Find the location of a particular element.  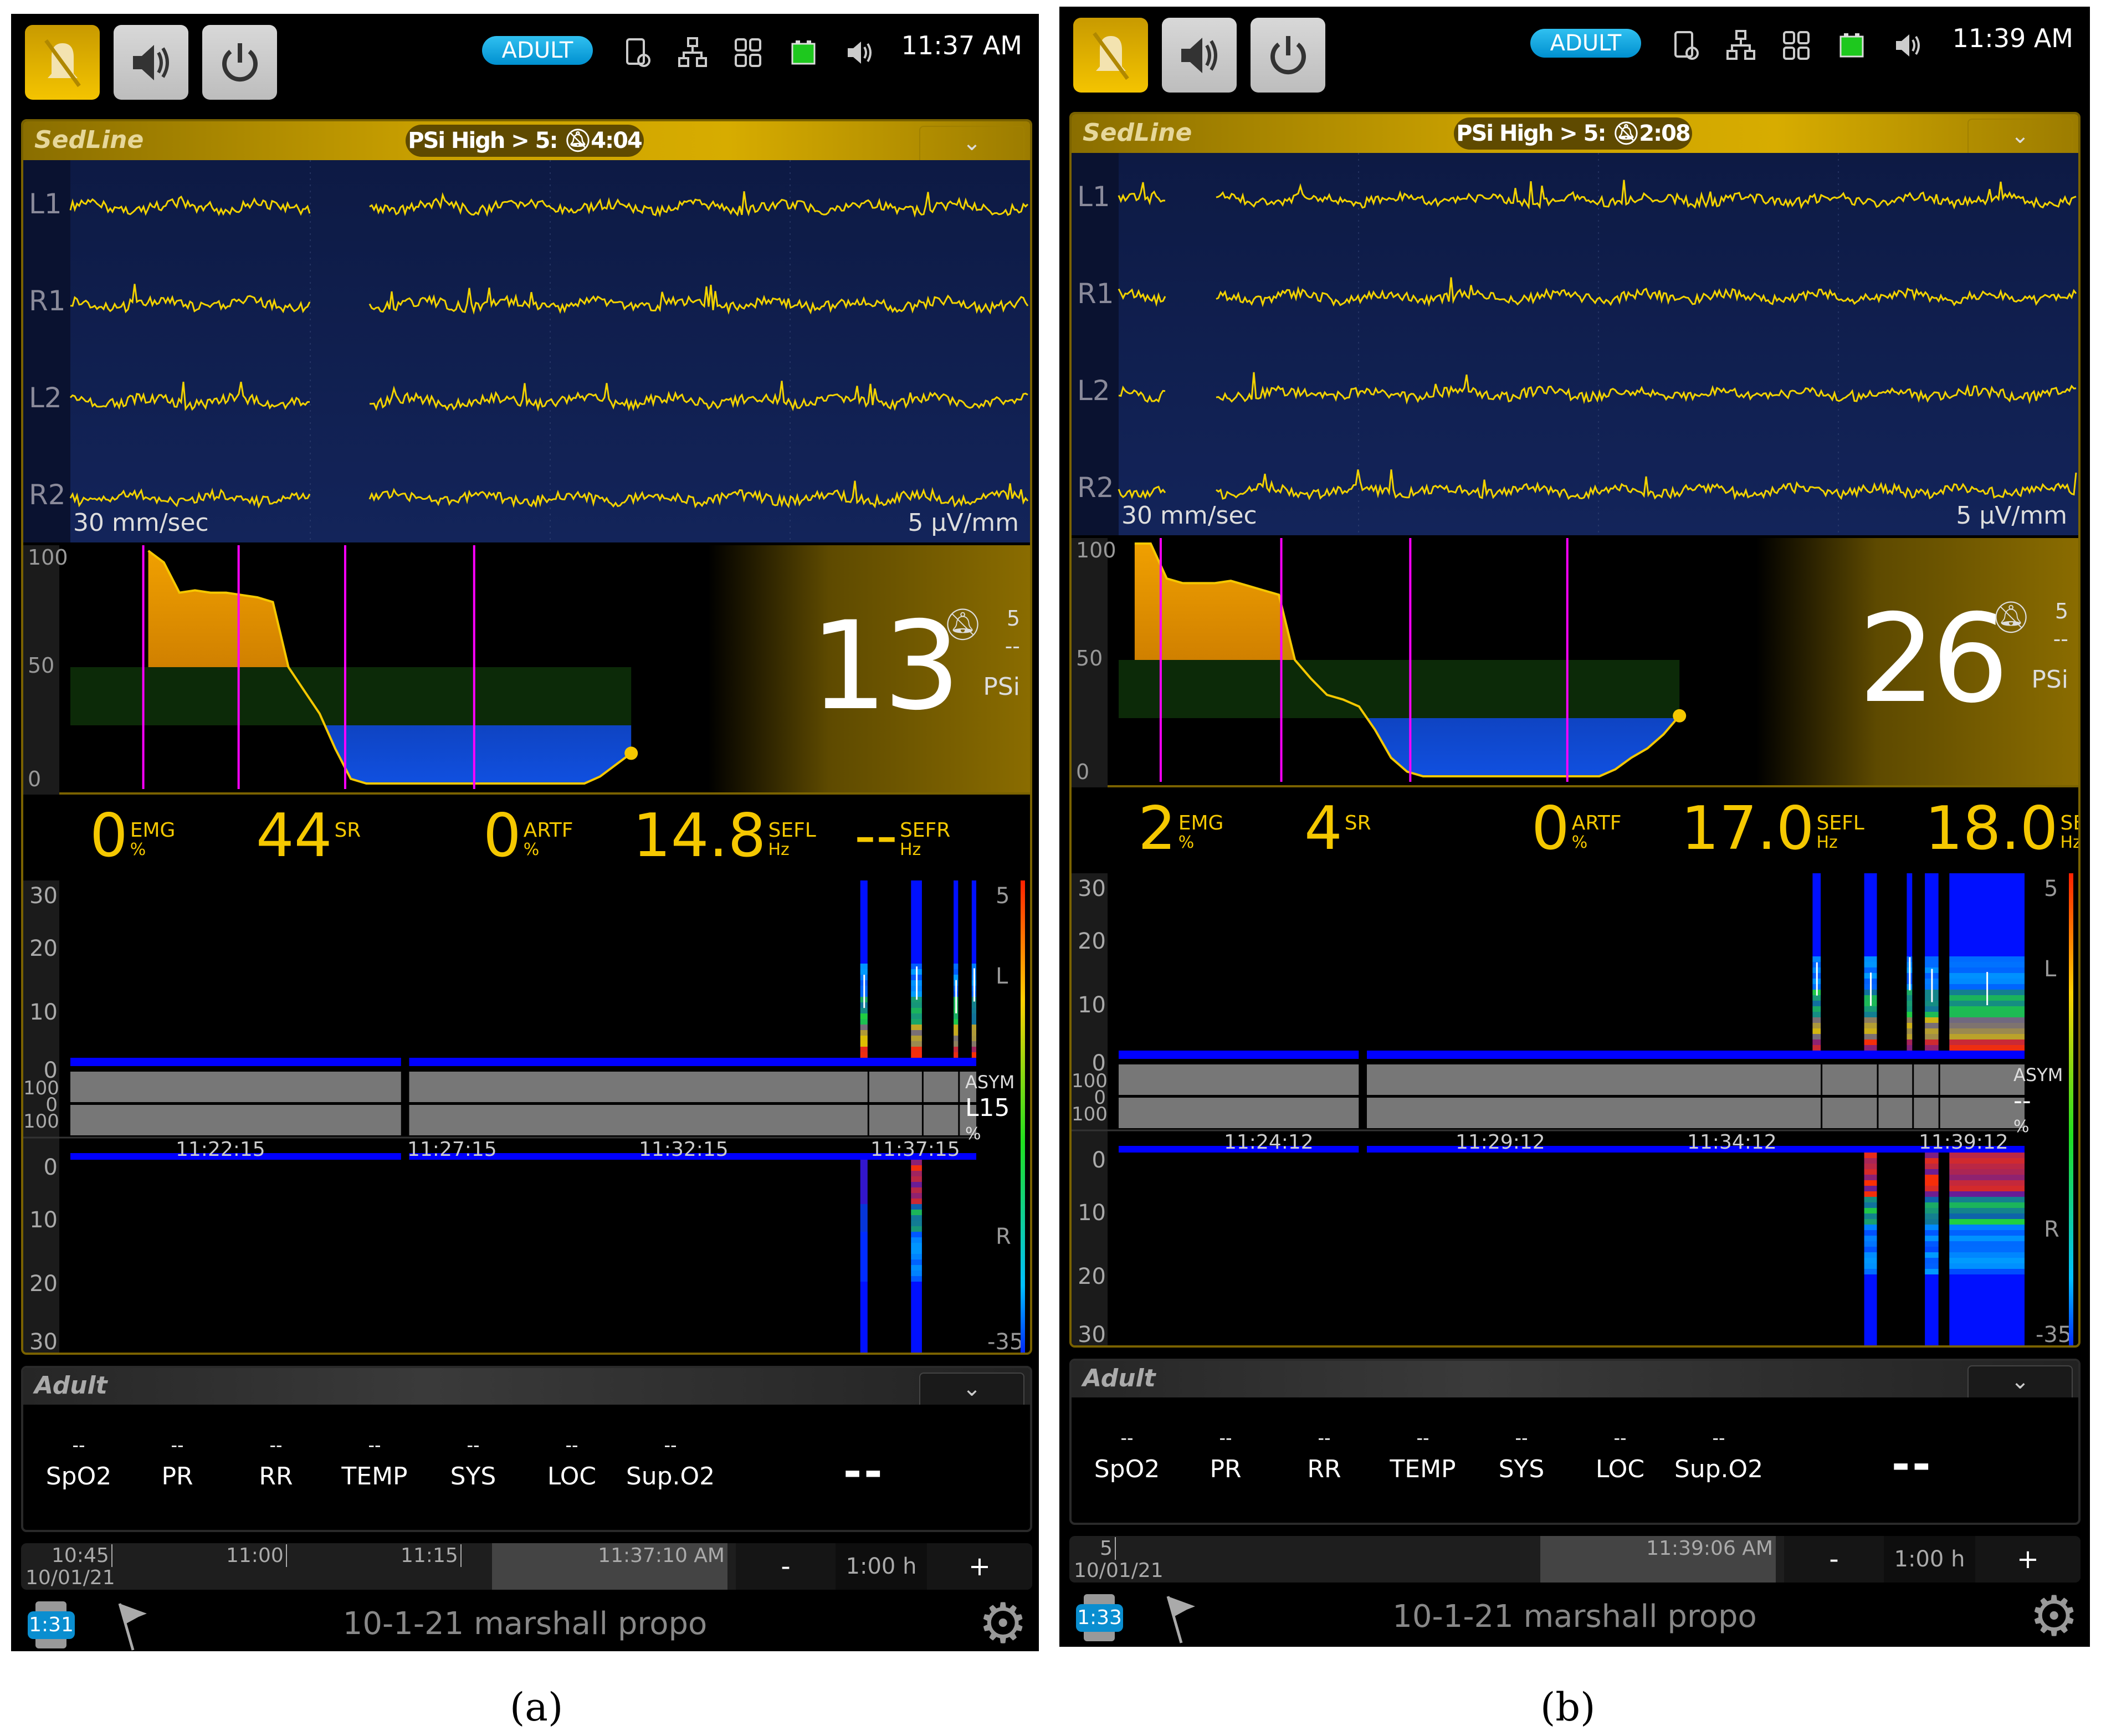

psi-alarm-badge: PSi High > 5: 🔕︎4:04 is located at coordinates (525, 141).